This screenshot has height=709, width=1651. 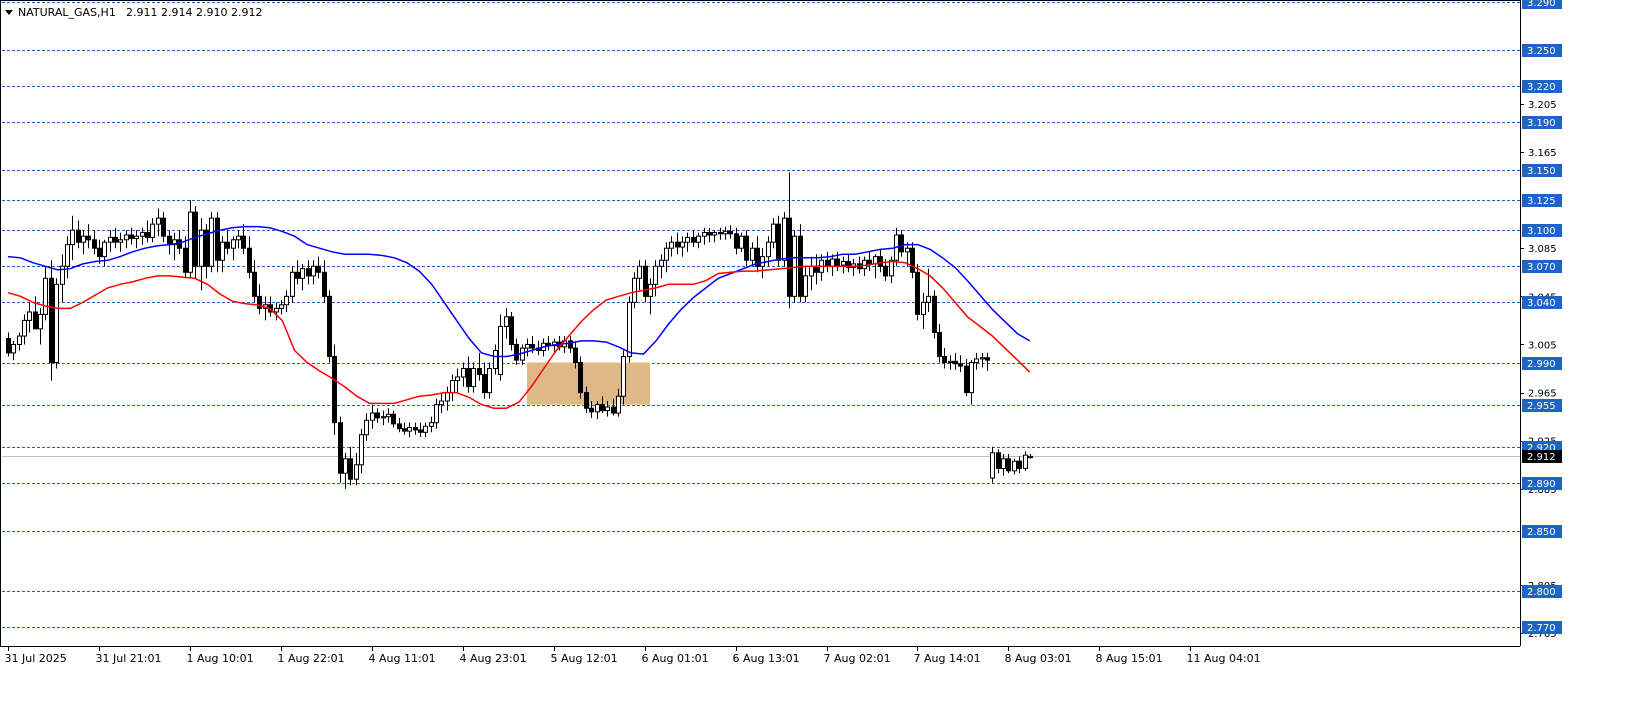 What do you see at coordinates (1541, 51) in the screenshot?
I see `level-price-label: 3.250` at bounding box center [1541, 51].